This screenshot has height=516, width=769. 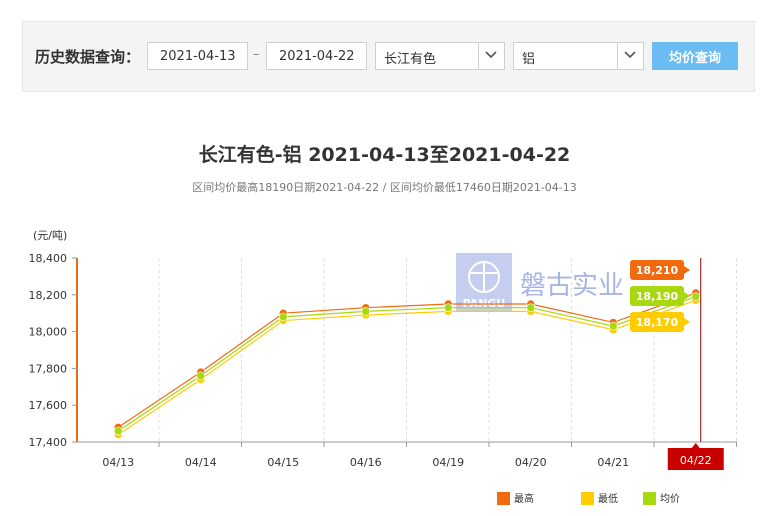 What do you see at coordinates (670, 499) in the screenshot?
I see `legend-label: 均价` at bounding box center [670, 499].